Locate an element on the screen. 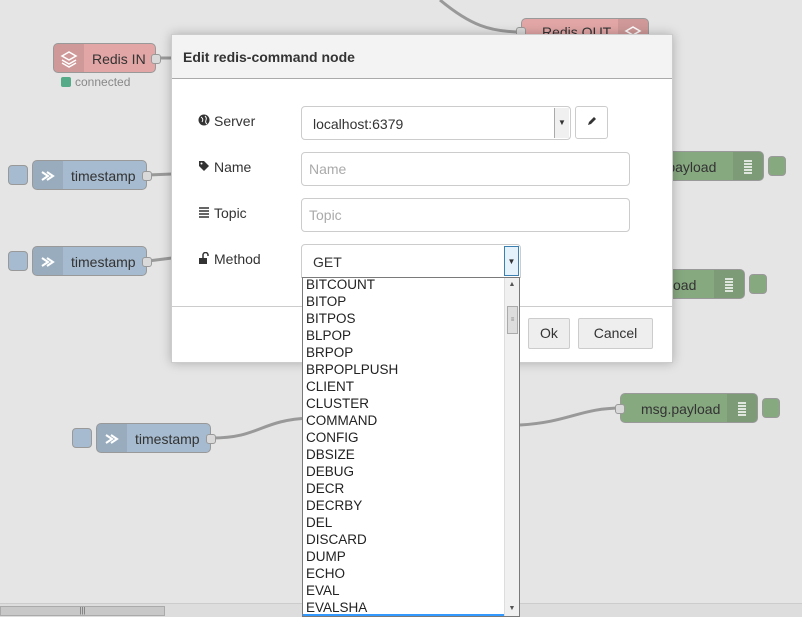 The height and width of the screenshot is (617, 802). method-option: EVAL is located at coordinates (404, 590).